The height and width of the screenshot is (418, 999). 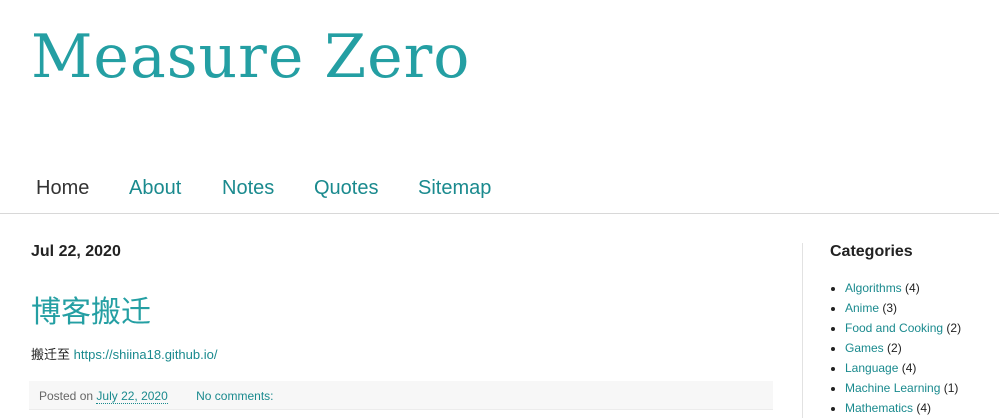 What do you see at coordinates (802, 330) in the screenshot?
I see `column-divider` at bounding box center [802, 330].